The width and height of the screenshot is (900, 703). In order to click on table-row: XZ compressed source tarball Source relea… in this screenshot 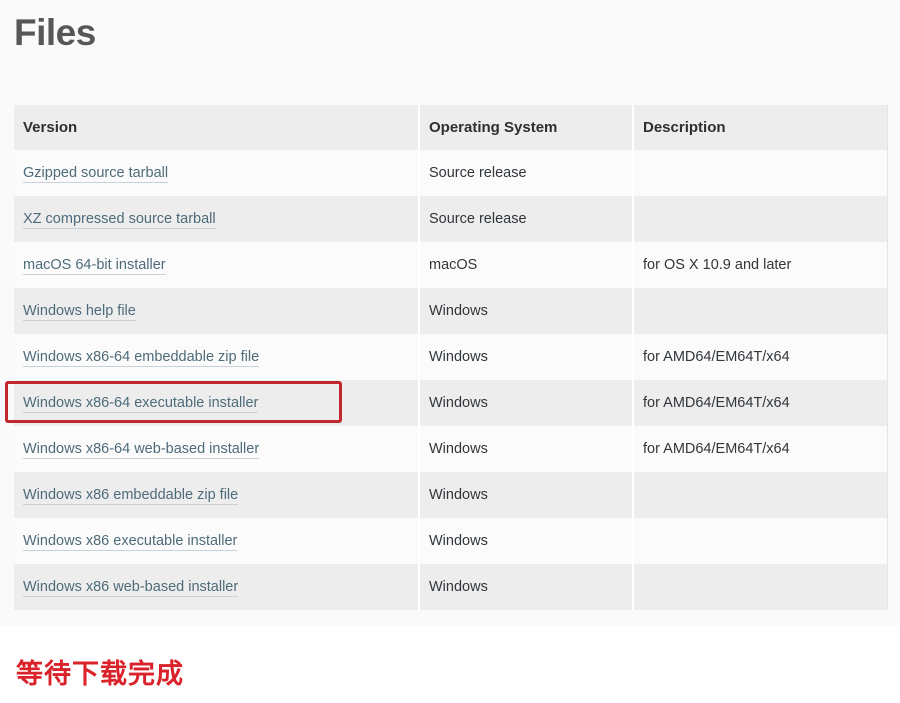, I will do `click(451, 219)`.